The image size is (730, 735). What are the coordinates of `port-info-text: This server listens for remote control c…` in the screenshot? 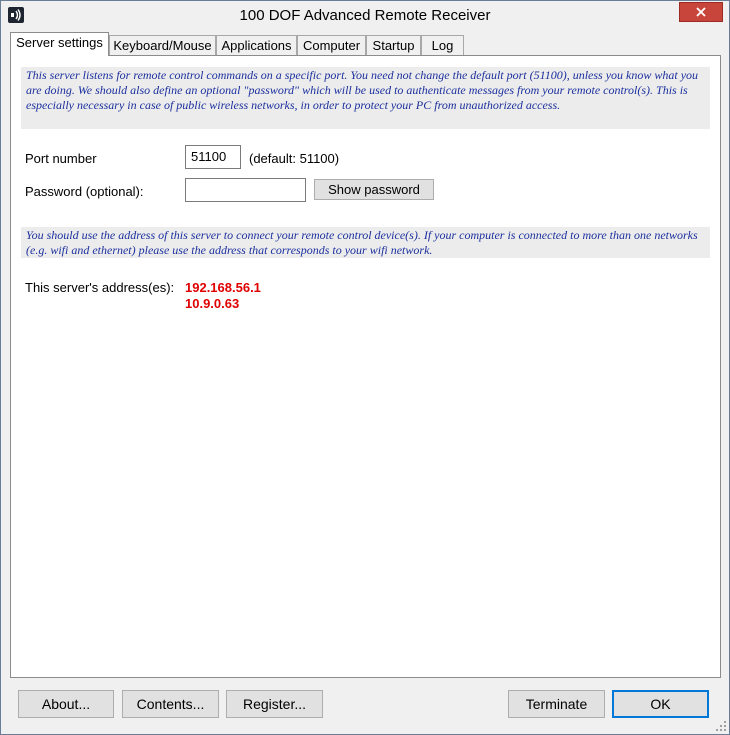 It's located at (365, 98).